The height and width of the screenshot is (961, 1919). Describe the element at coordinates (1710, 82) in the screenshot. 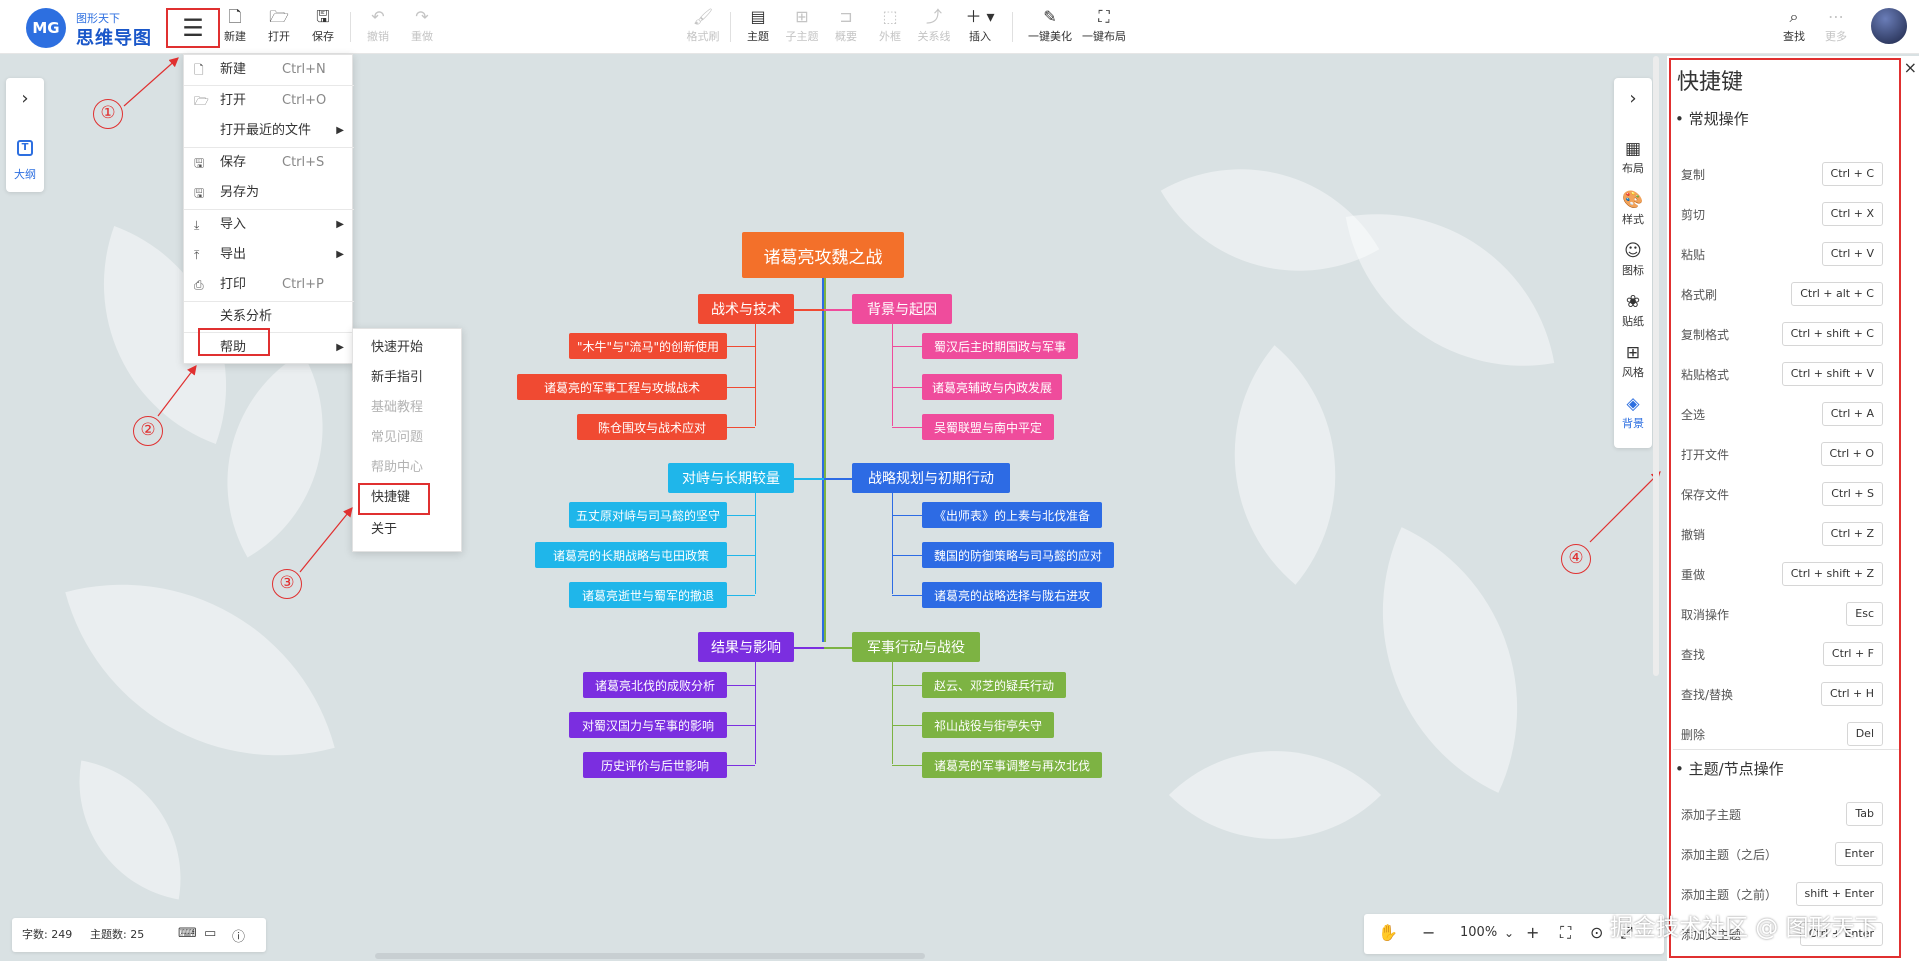

I see `shortcuts-title: 快捷键` at that location.